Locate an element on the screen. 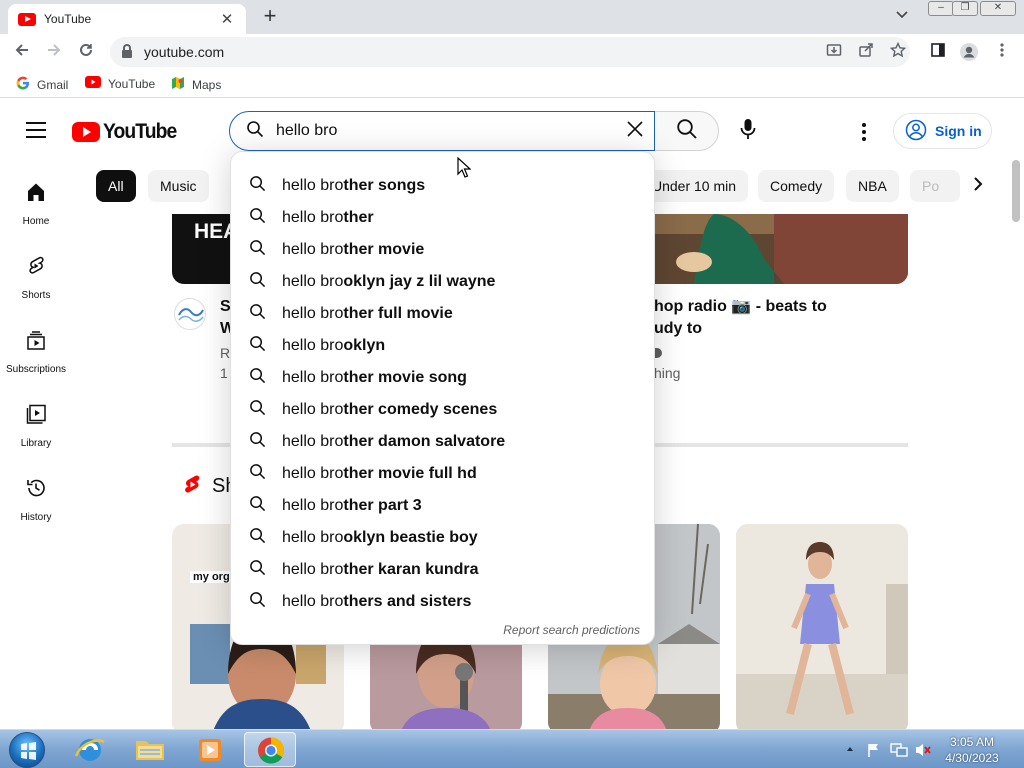 This screenshot has width=1024, height=768. profile-avatar-icon is located at coordinates (969, 52).